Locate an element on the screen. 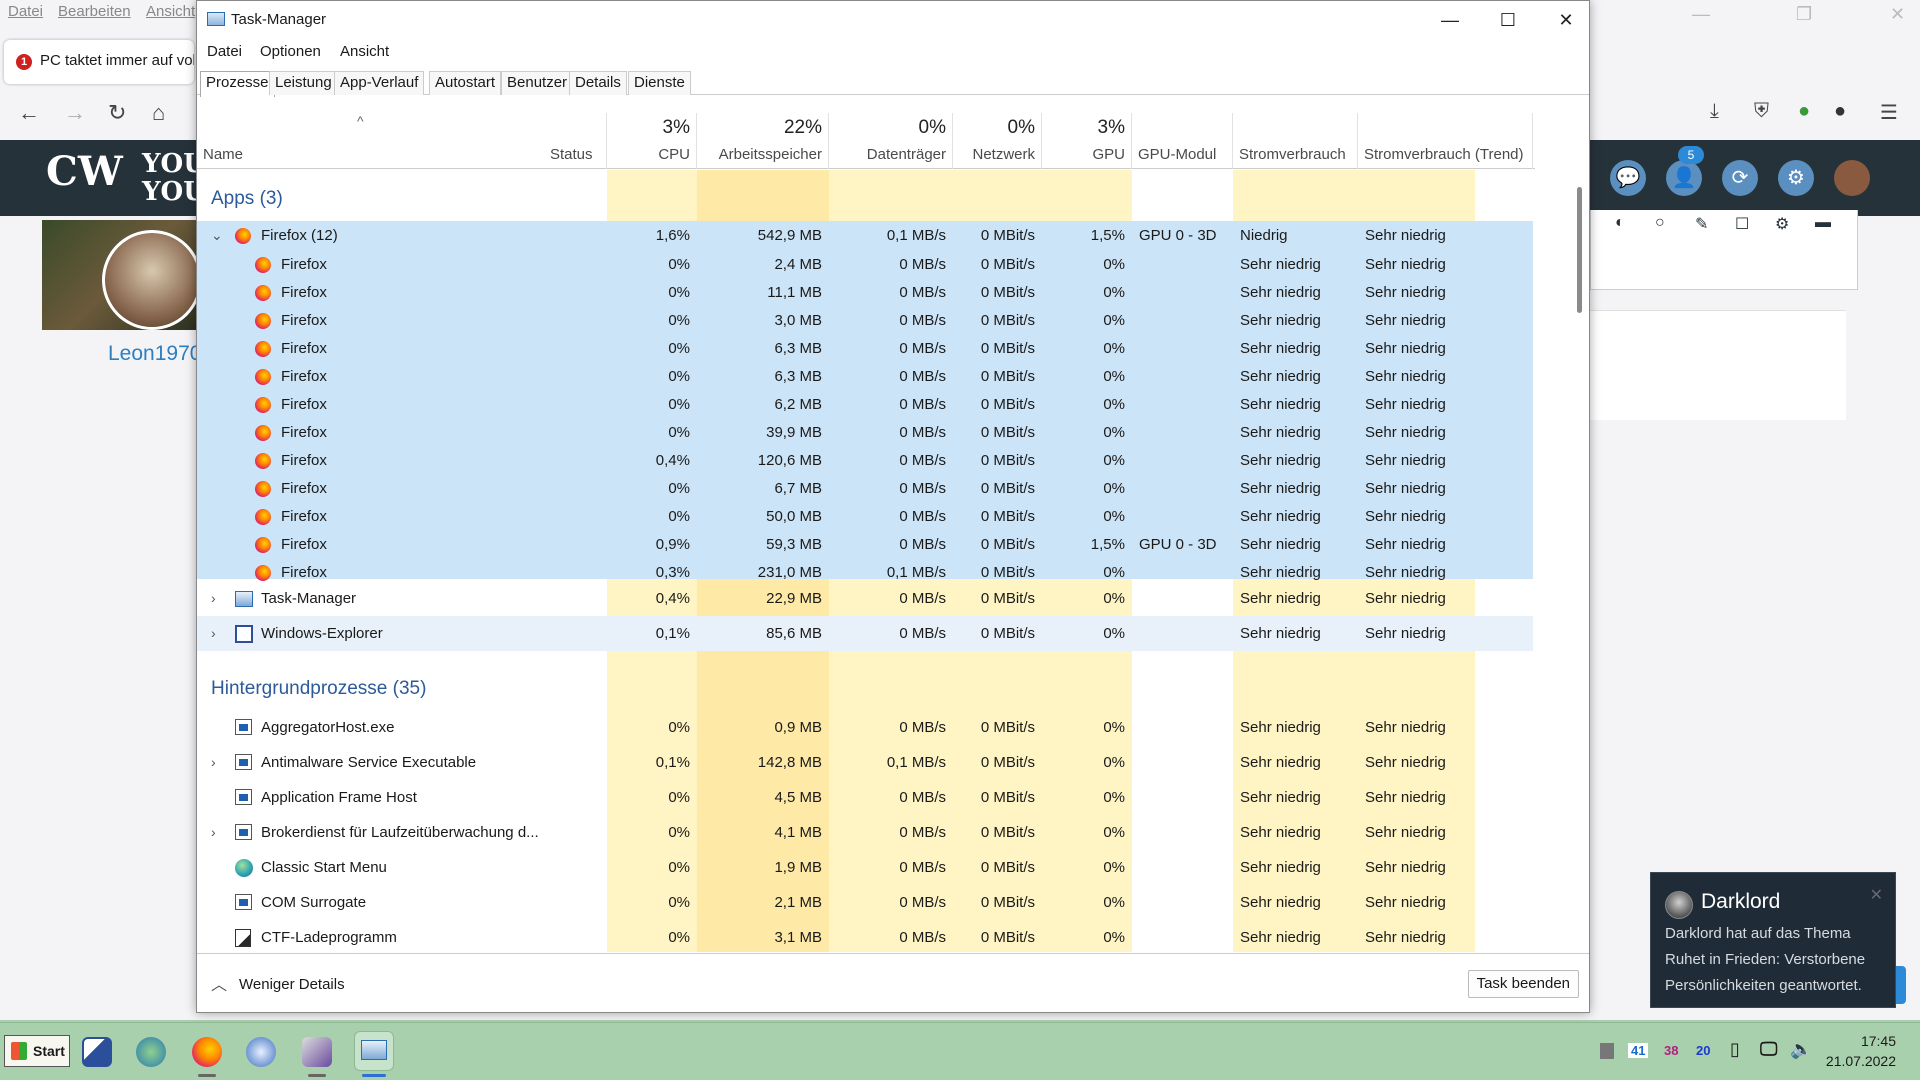 This screenshot has height=1080, width=1920. close-button: ✕ is located at coordinates (1566, 20).